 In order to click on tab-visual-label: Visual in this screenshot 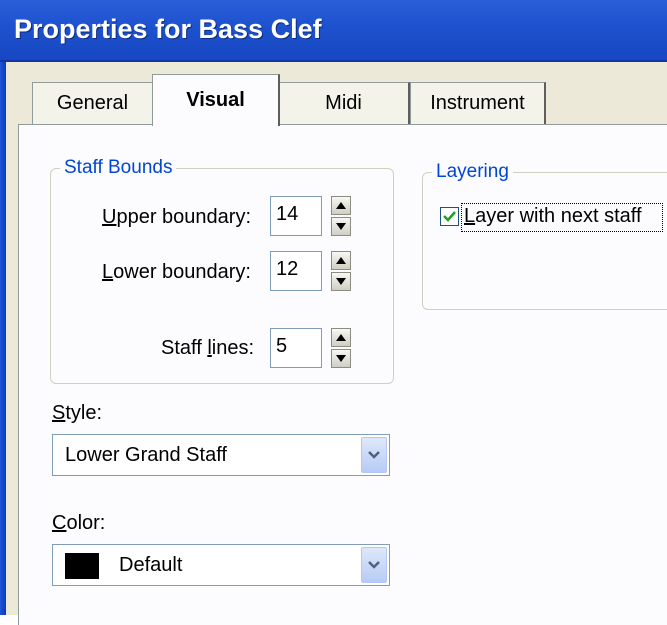, I will do `click(215, 100)`.